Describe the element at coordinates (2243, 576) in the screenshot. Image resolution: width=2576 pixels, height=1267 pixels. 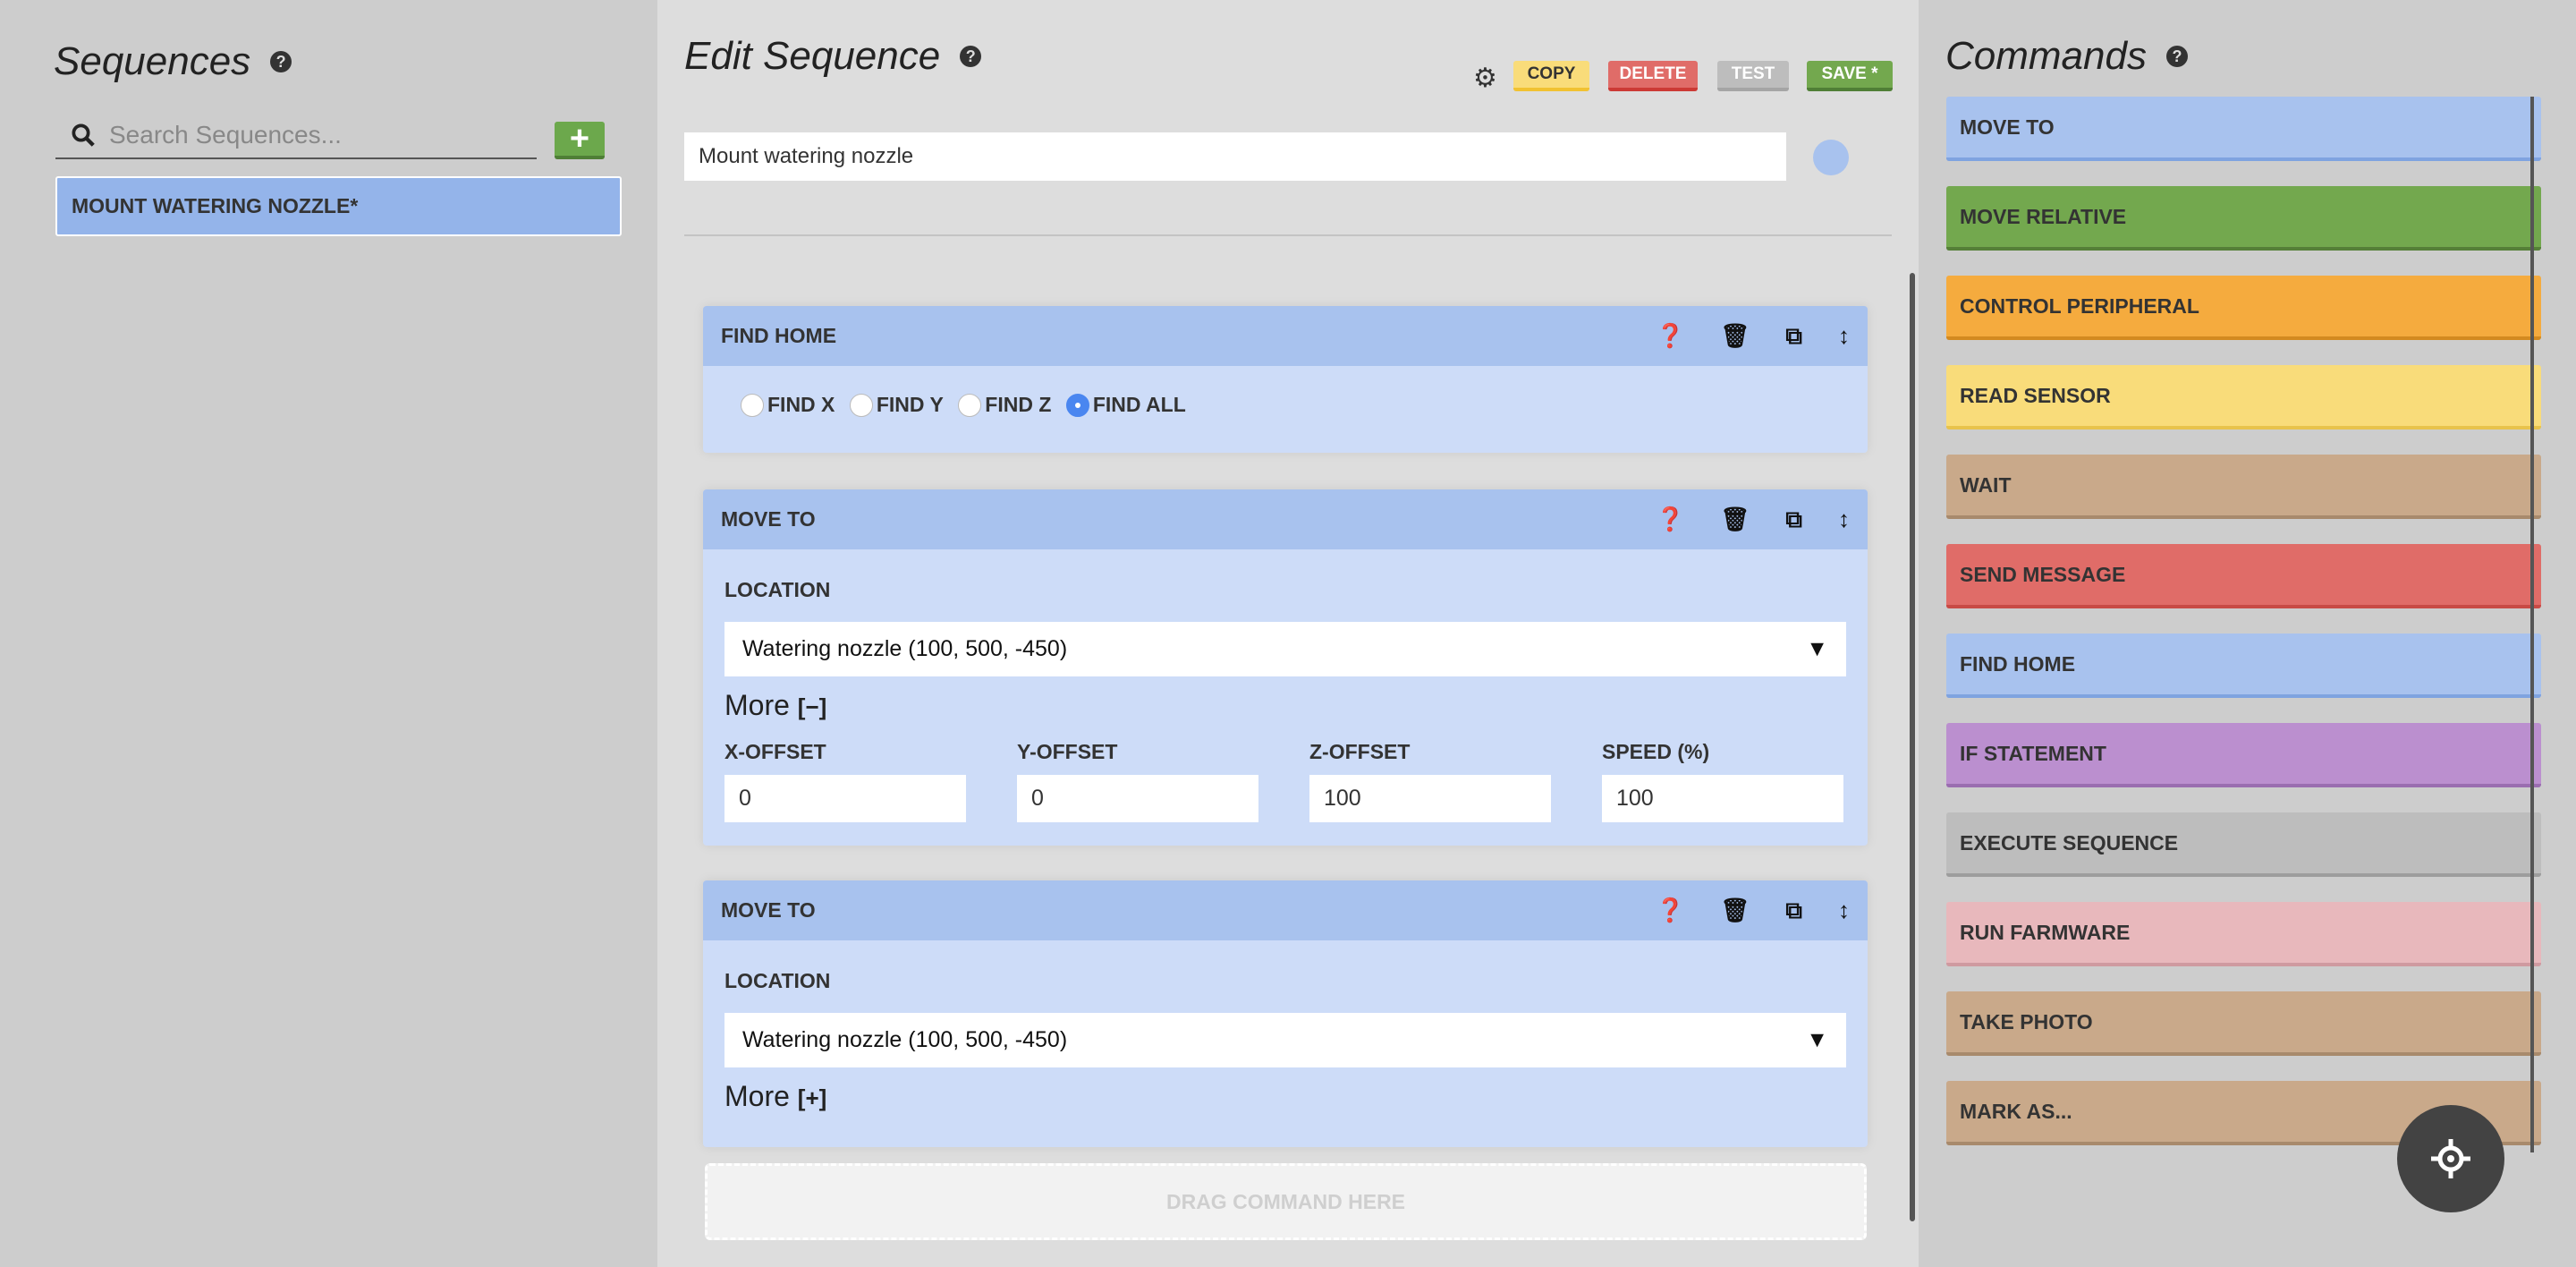
I see `command-send-message: SEND MESSAGE` at that location.